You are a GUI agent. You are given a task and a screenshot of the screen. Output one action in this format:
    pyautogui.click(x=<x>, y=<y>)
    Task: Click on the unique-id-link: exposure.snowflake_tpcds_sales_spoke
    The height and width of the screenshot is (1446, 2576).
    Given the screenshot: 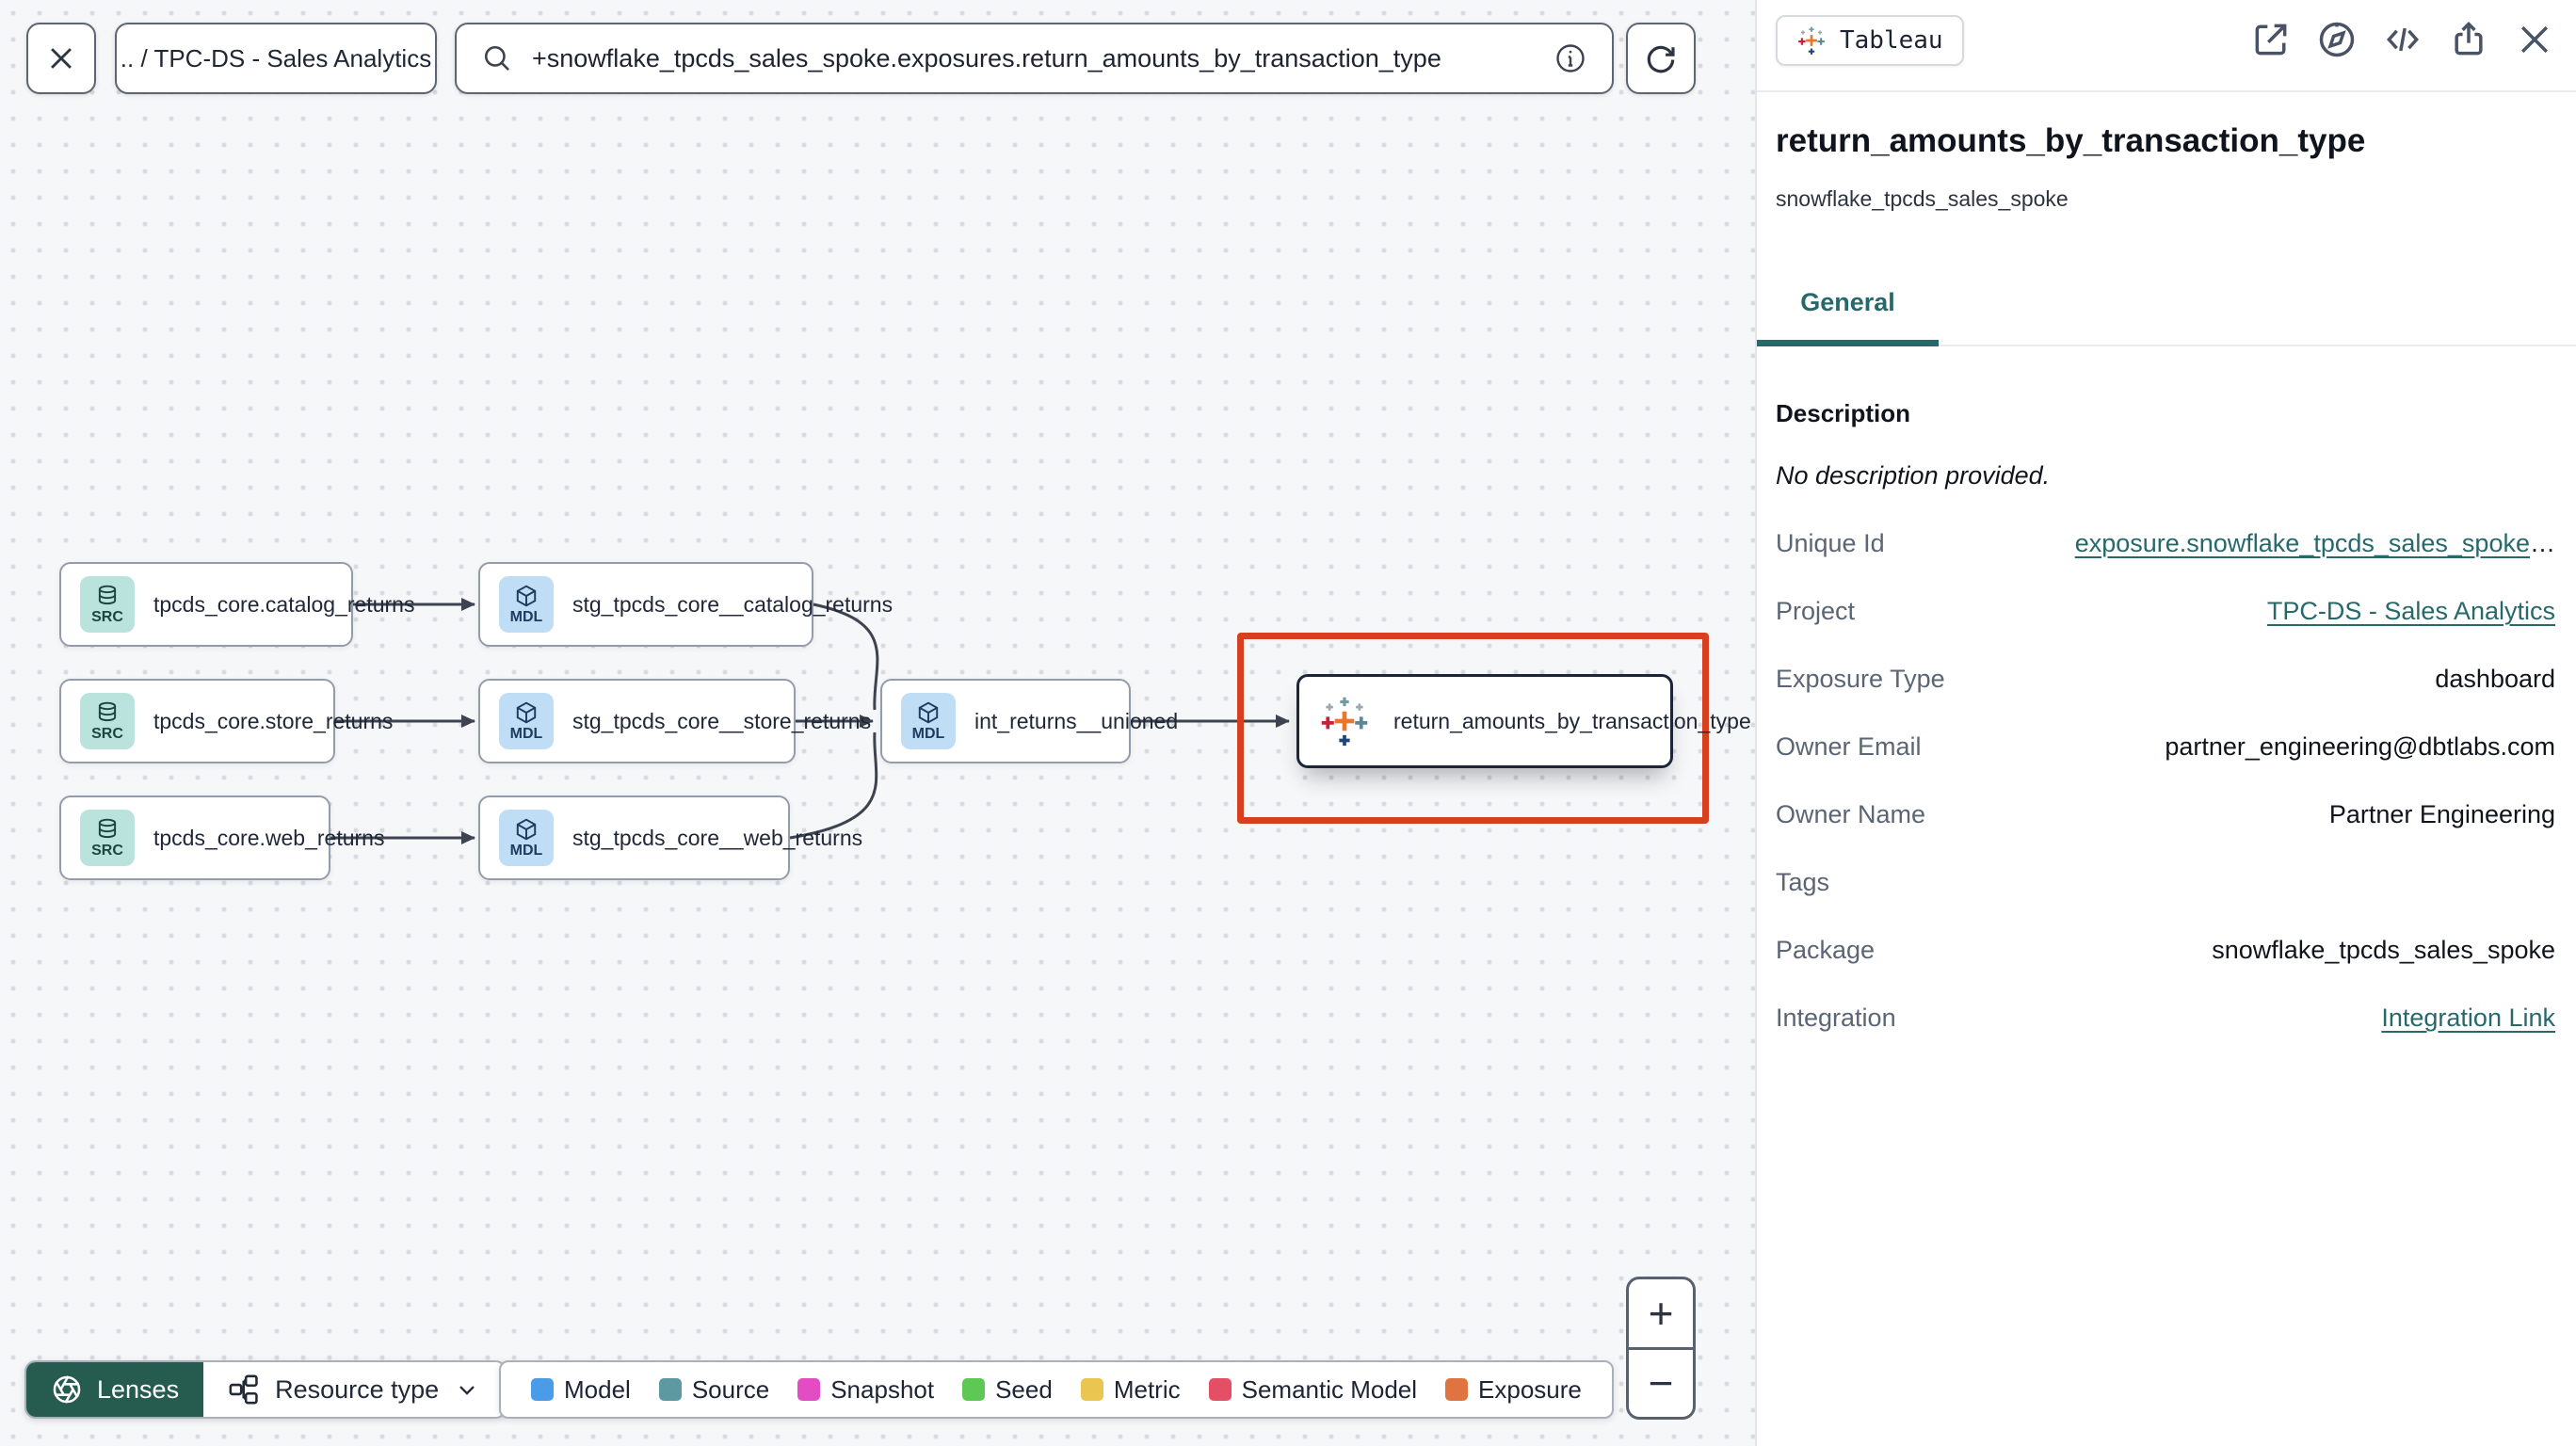 What is the action you would take?
    pyautogui.click(x=2302, y=543)
    